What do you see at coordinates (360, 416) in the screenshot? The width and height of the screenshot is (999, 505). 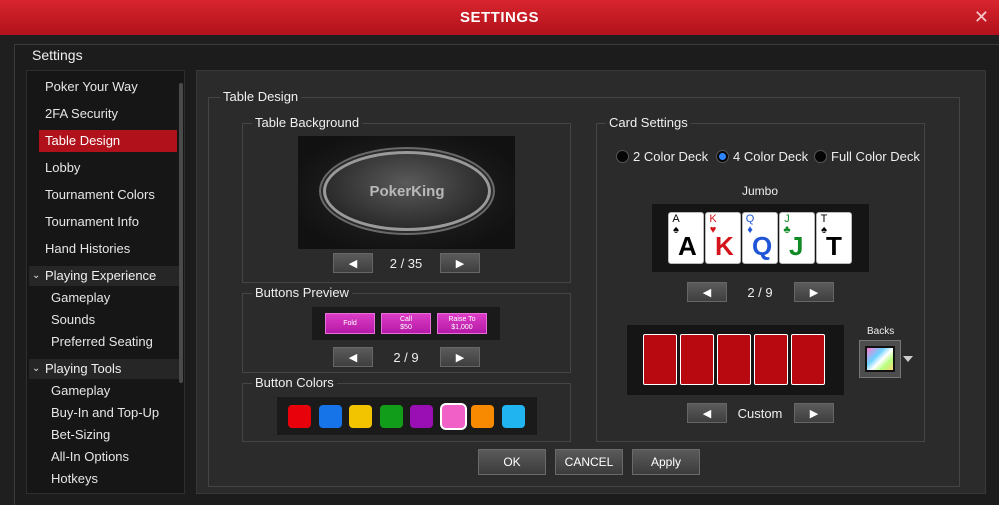 I see `color-swatch-yellow` at bounding box center [360, 416].